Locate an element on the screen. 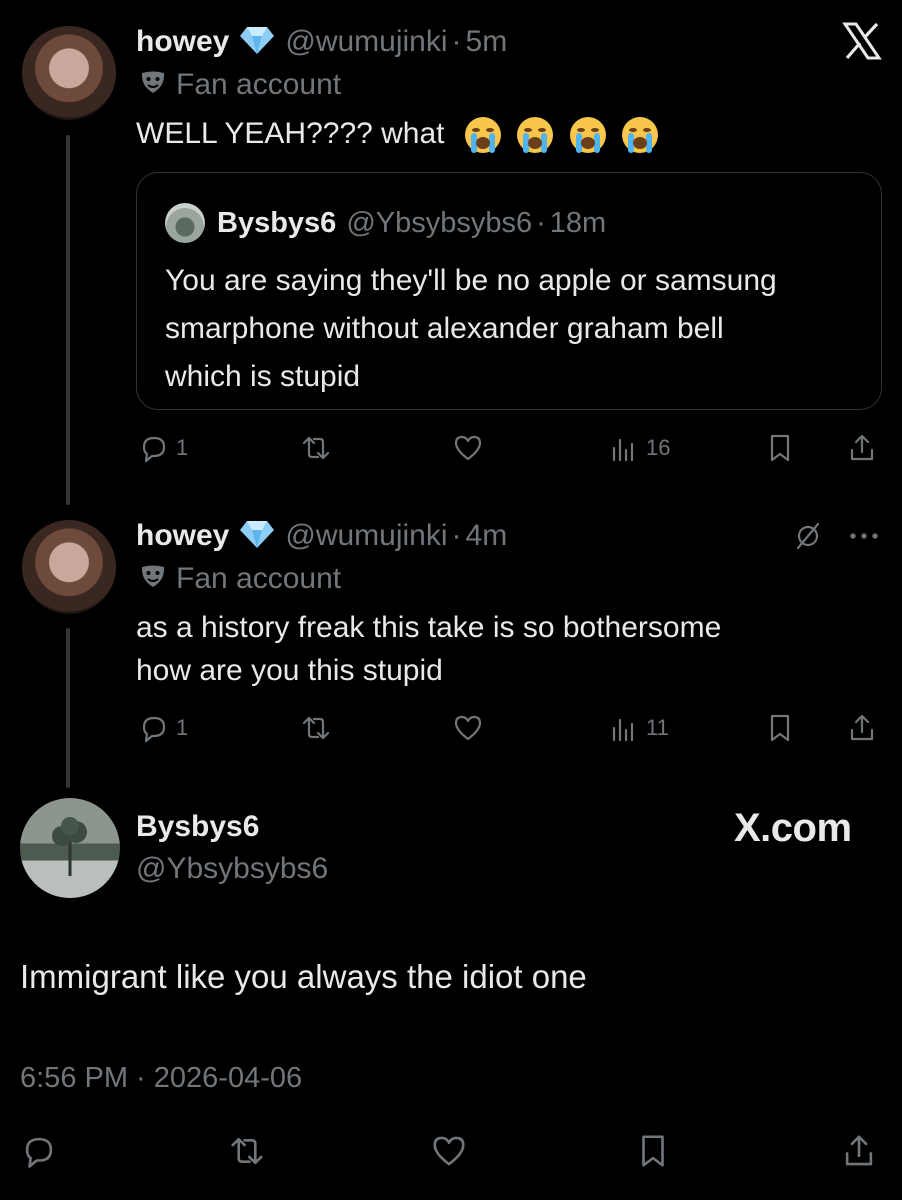 The height and width of the screenshot is (1200, 902). x-logo-icon is located at coordinates (862, 41).